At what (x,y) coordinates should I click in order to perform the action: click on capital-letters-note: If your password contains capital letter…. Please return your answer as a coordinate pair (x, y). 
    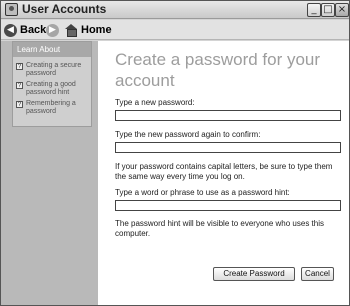
    Looking at the image, I should click on (224, 171).